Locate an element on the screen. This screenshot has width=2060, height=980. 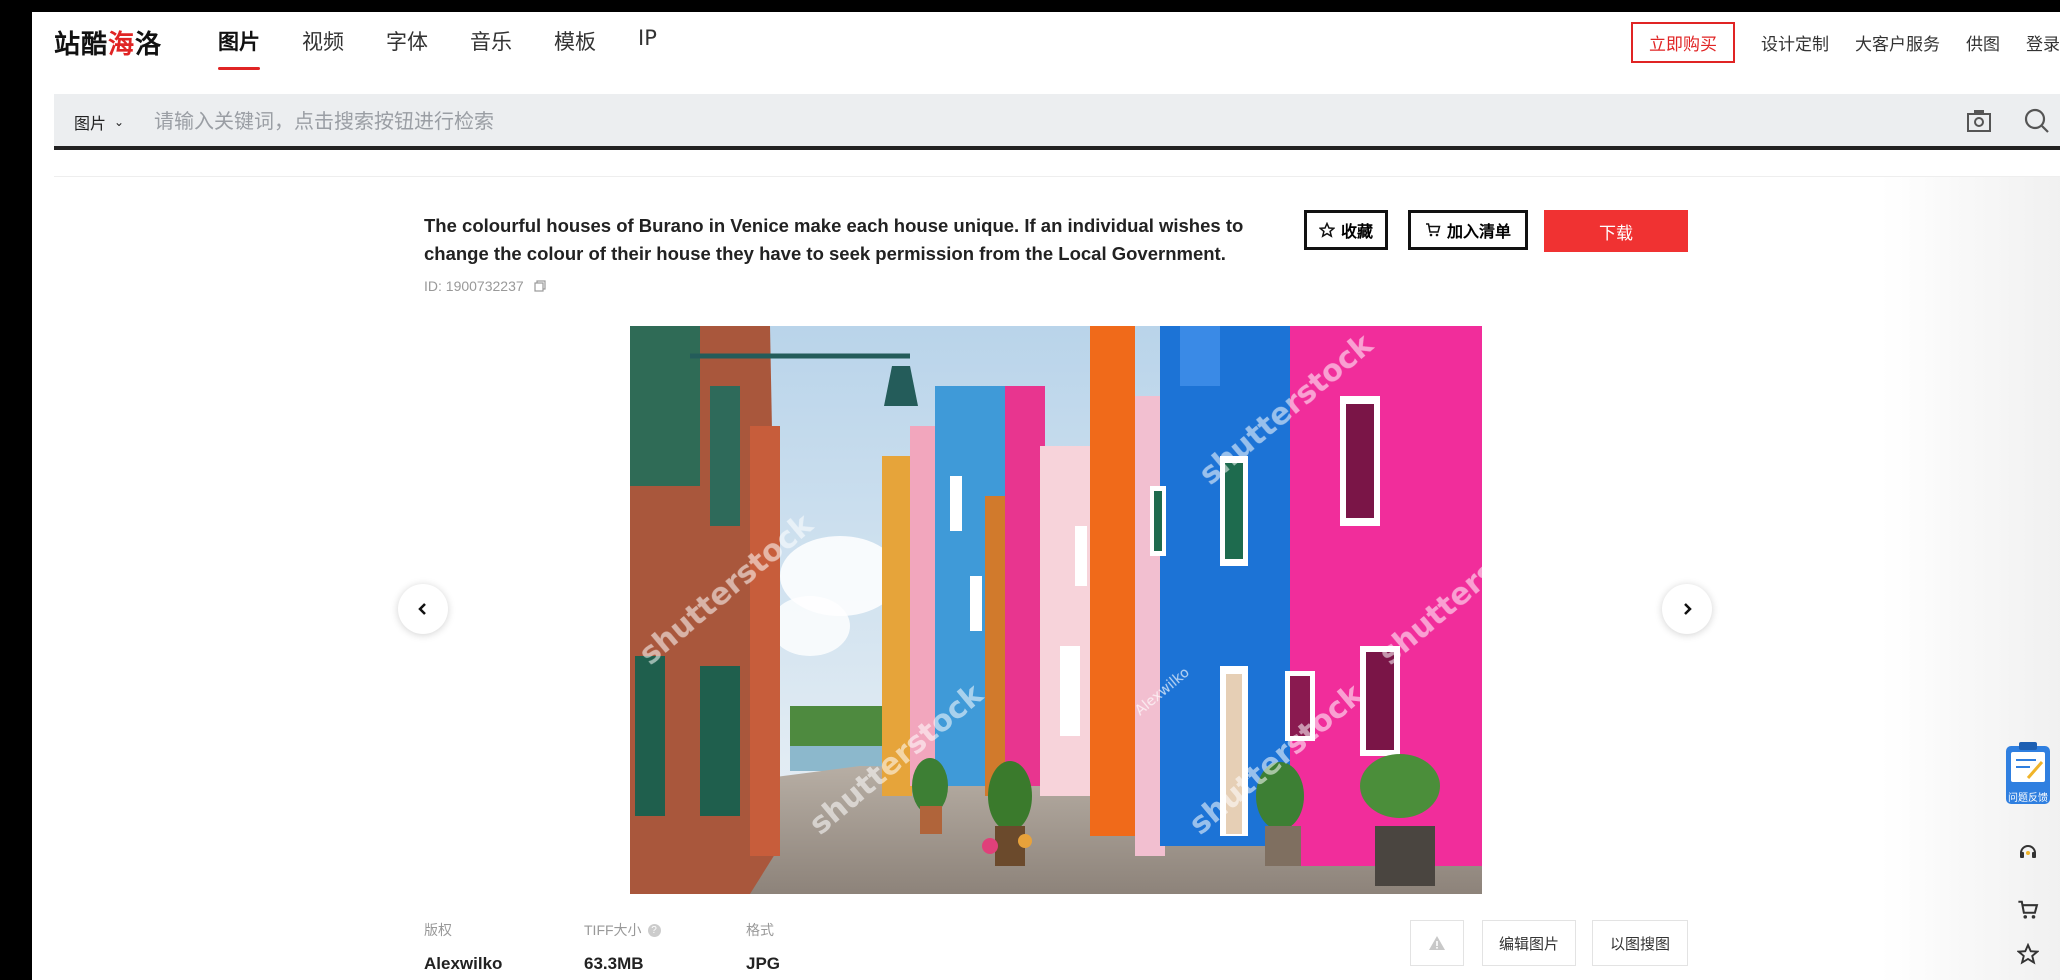
nav-tabs: 图片 视频 字体 音乐 模板 IP is located at coordinates (458, 48).